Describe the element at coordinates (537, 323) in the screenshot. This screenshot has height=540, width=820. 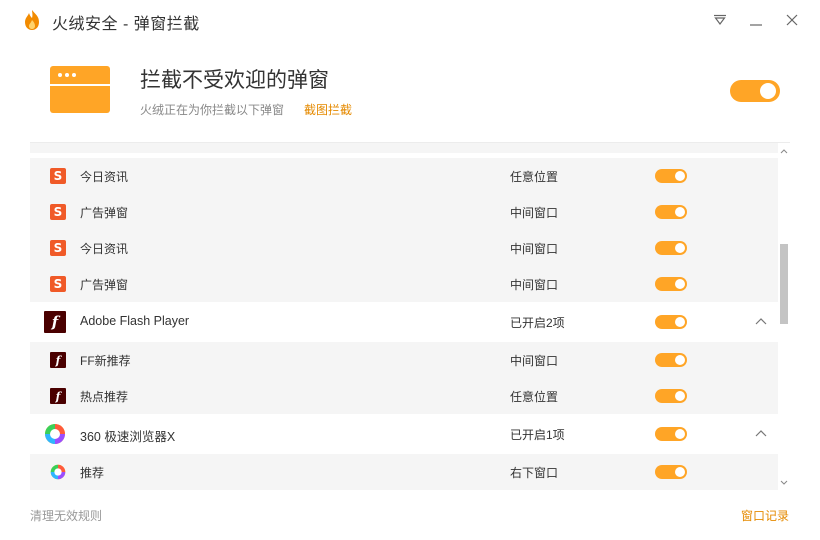
I see `group-status: 已开启2项` at that location.